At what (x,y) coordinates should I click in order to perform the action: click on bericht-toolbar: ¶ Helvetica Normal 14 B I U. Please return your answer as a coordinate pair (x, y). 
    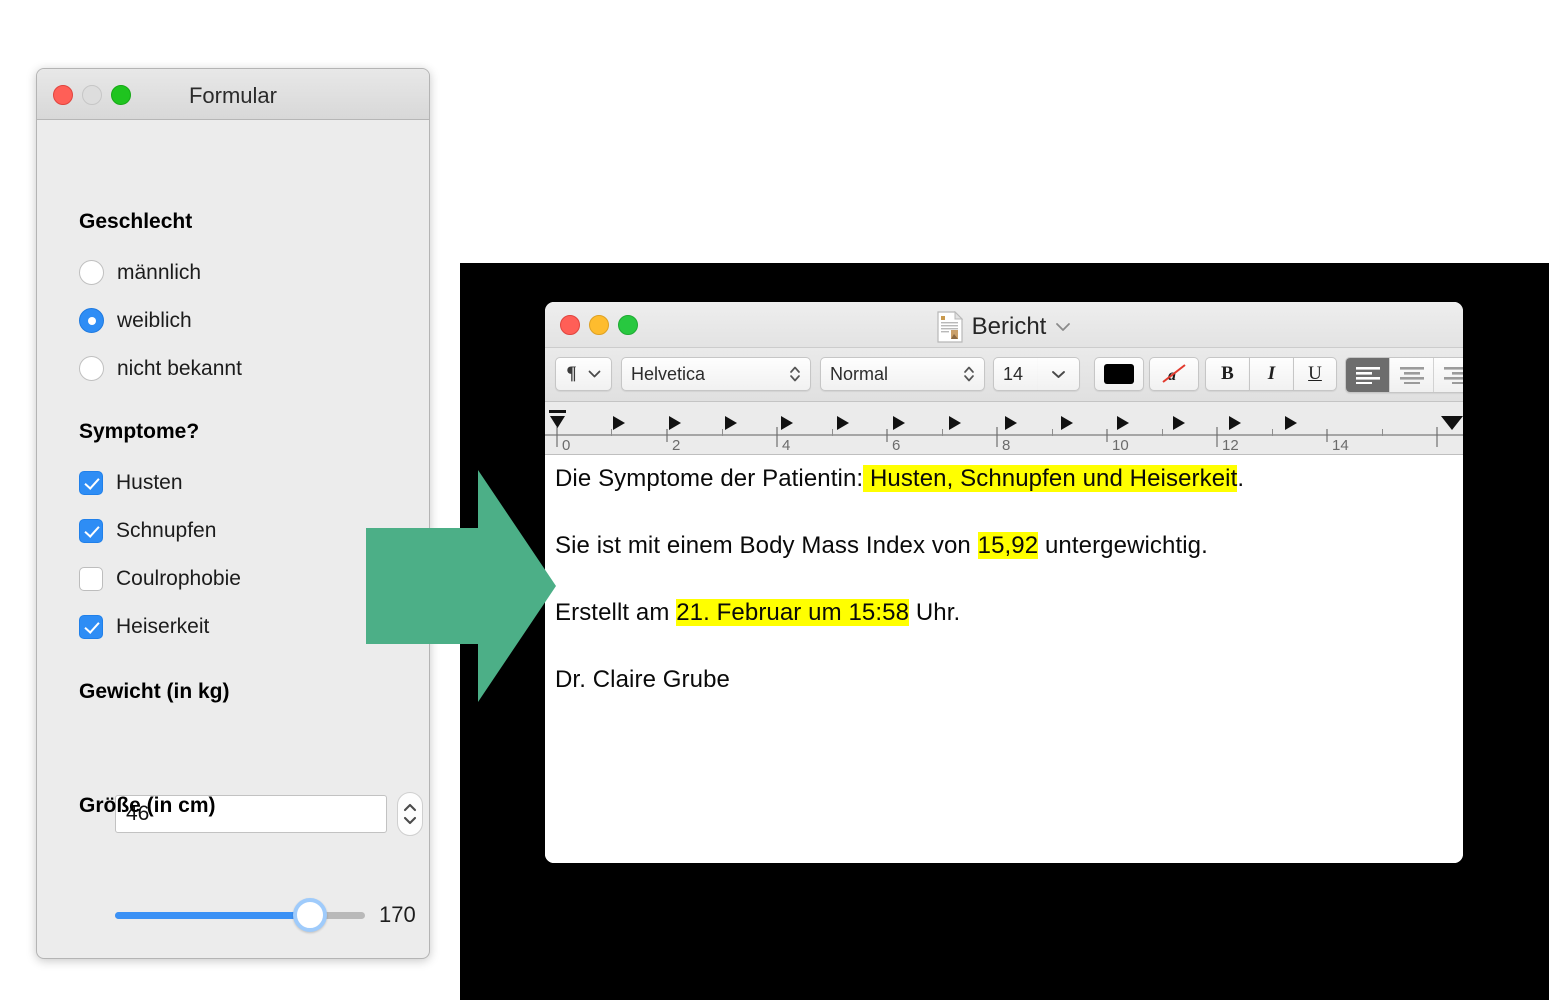
    Looking at the image, I should click on (1004, 375).